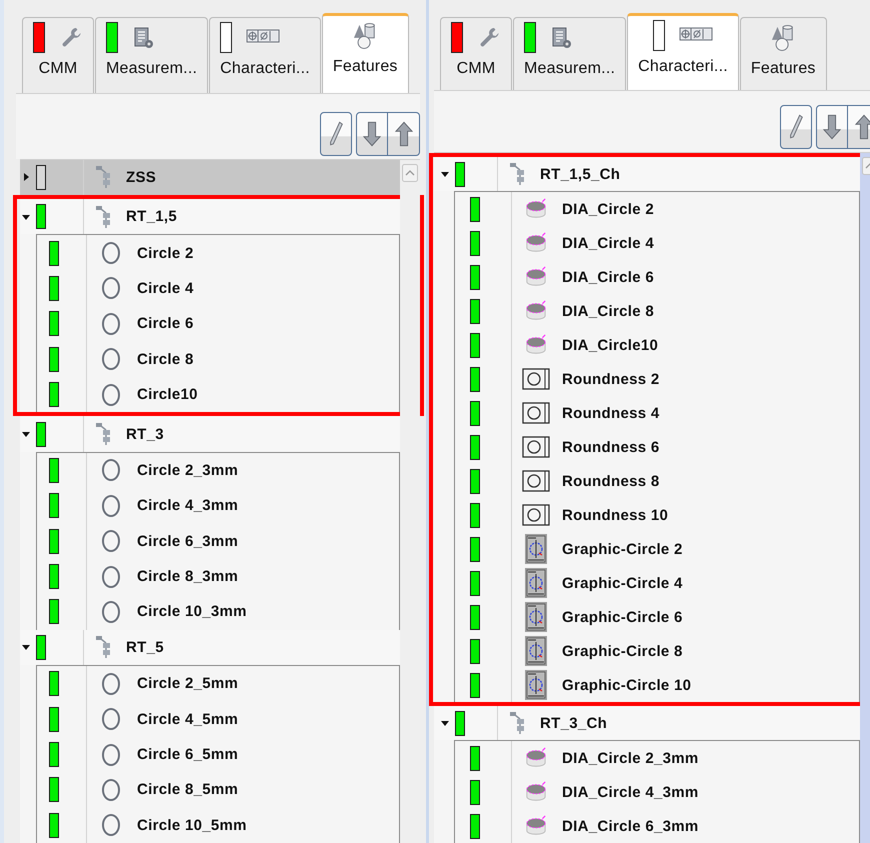 The height and width of the screenshot is (843, 870). What do you see at coordinates (218, 684) in the screenshot?
I see `tree-item: Circle 2_5mm` at bounding box center [218, 684].